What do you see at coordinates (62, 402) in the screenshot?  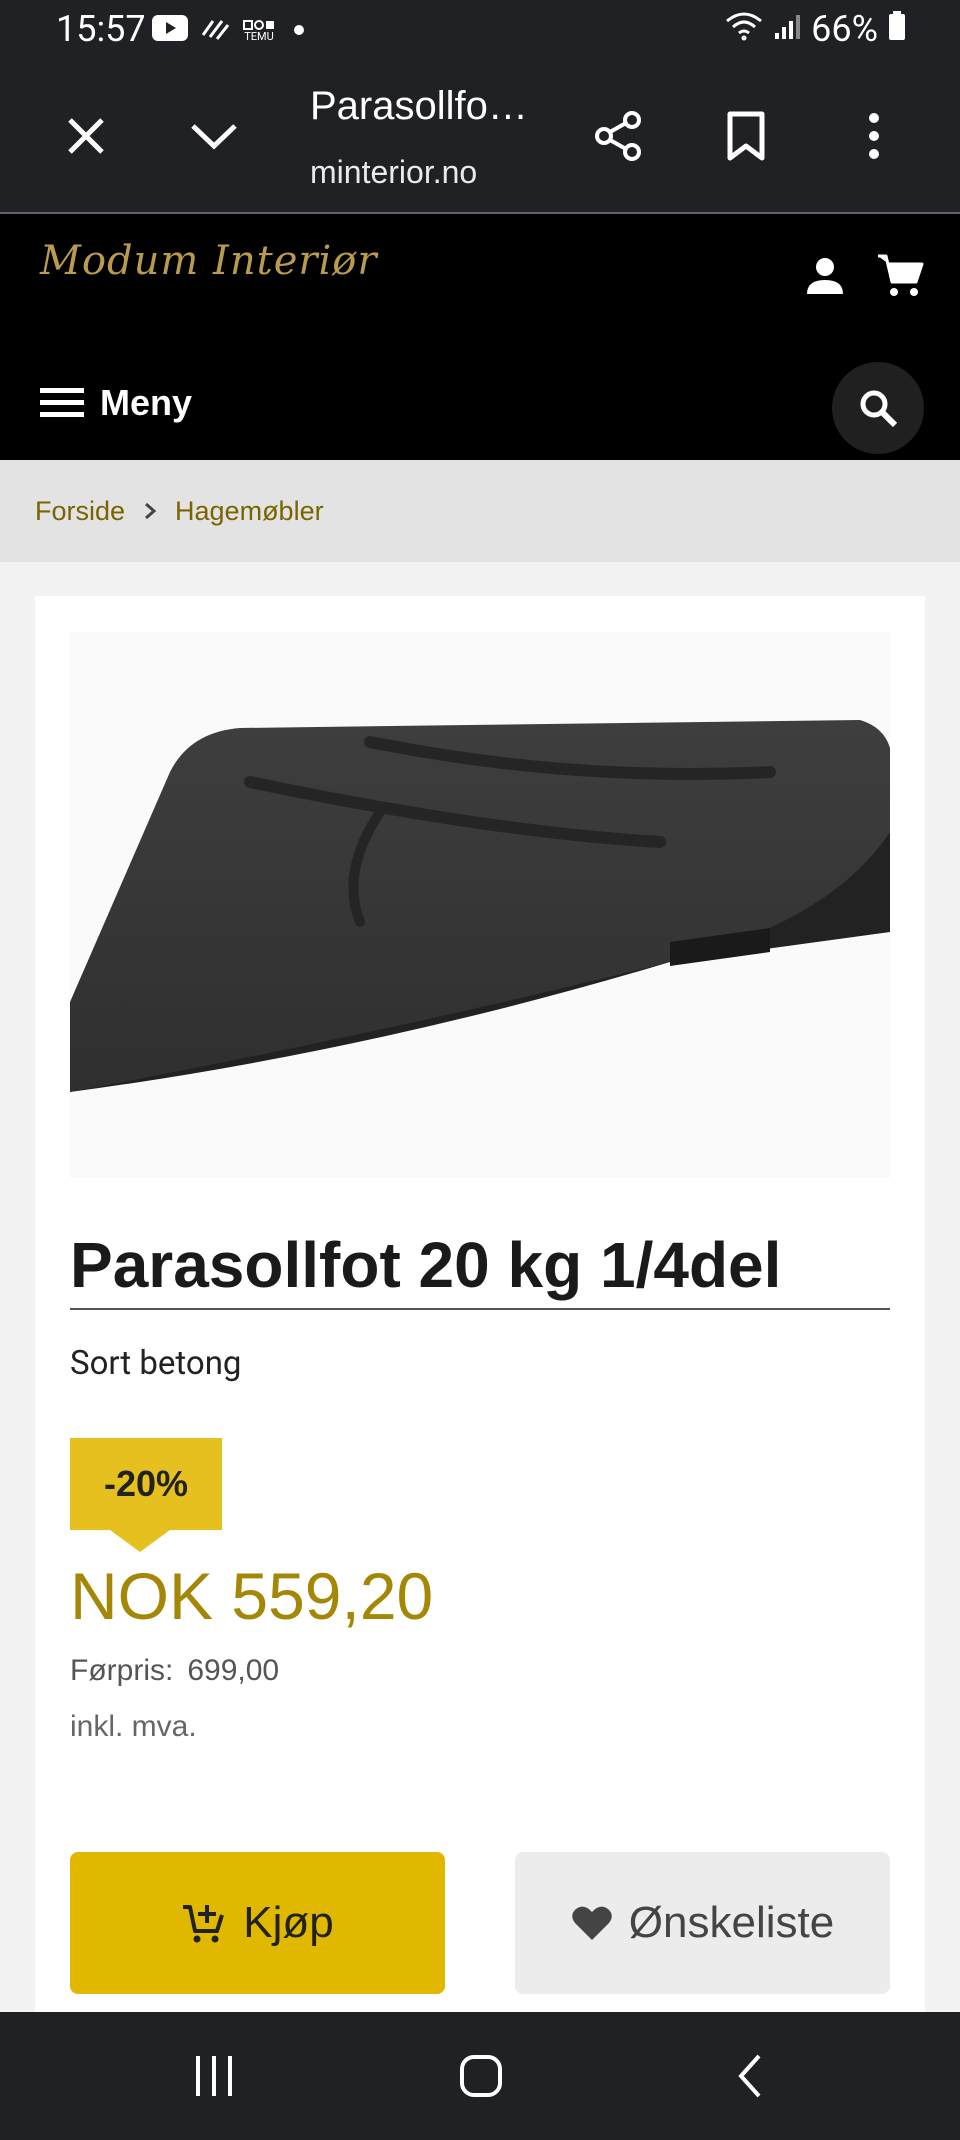 I see `hamburger-icon` at bounding box center [62, 402].